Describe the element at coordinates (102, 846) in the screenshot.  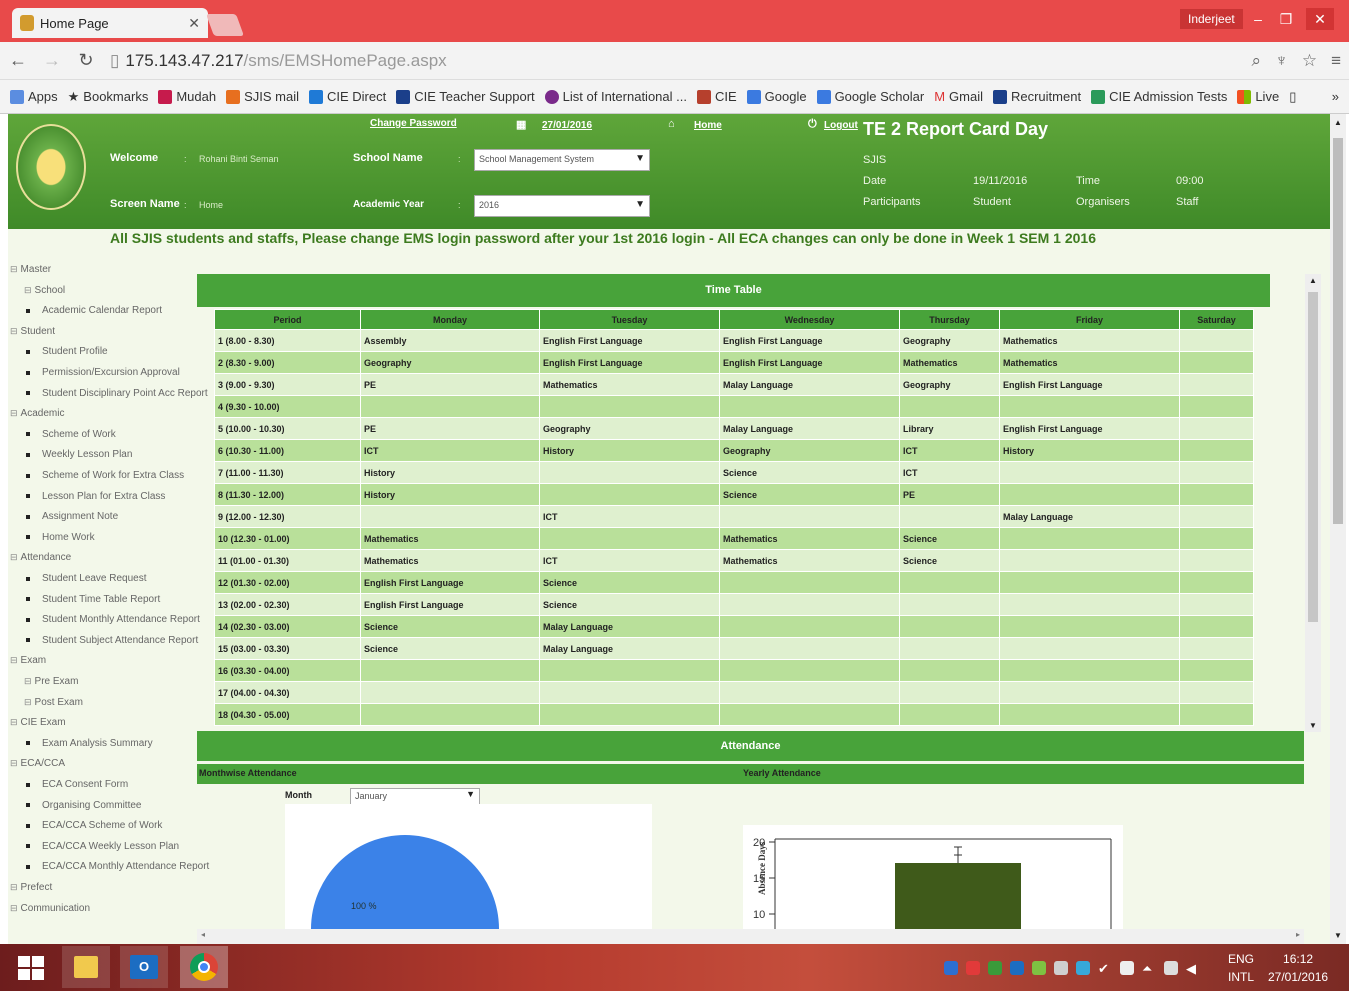
I see `sidebar-item: ECA/CCA Weekly Lesson Plan` at that location.